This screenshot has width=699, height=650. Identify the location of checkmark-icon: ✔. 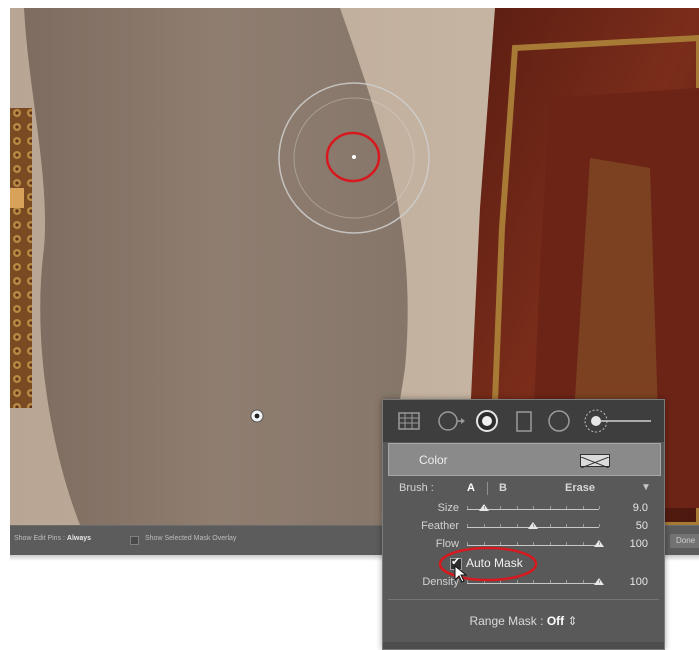
(456, 562).